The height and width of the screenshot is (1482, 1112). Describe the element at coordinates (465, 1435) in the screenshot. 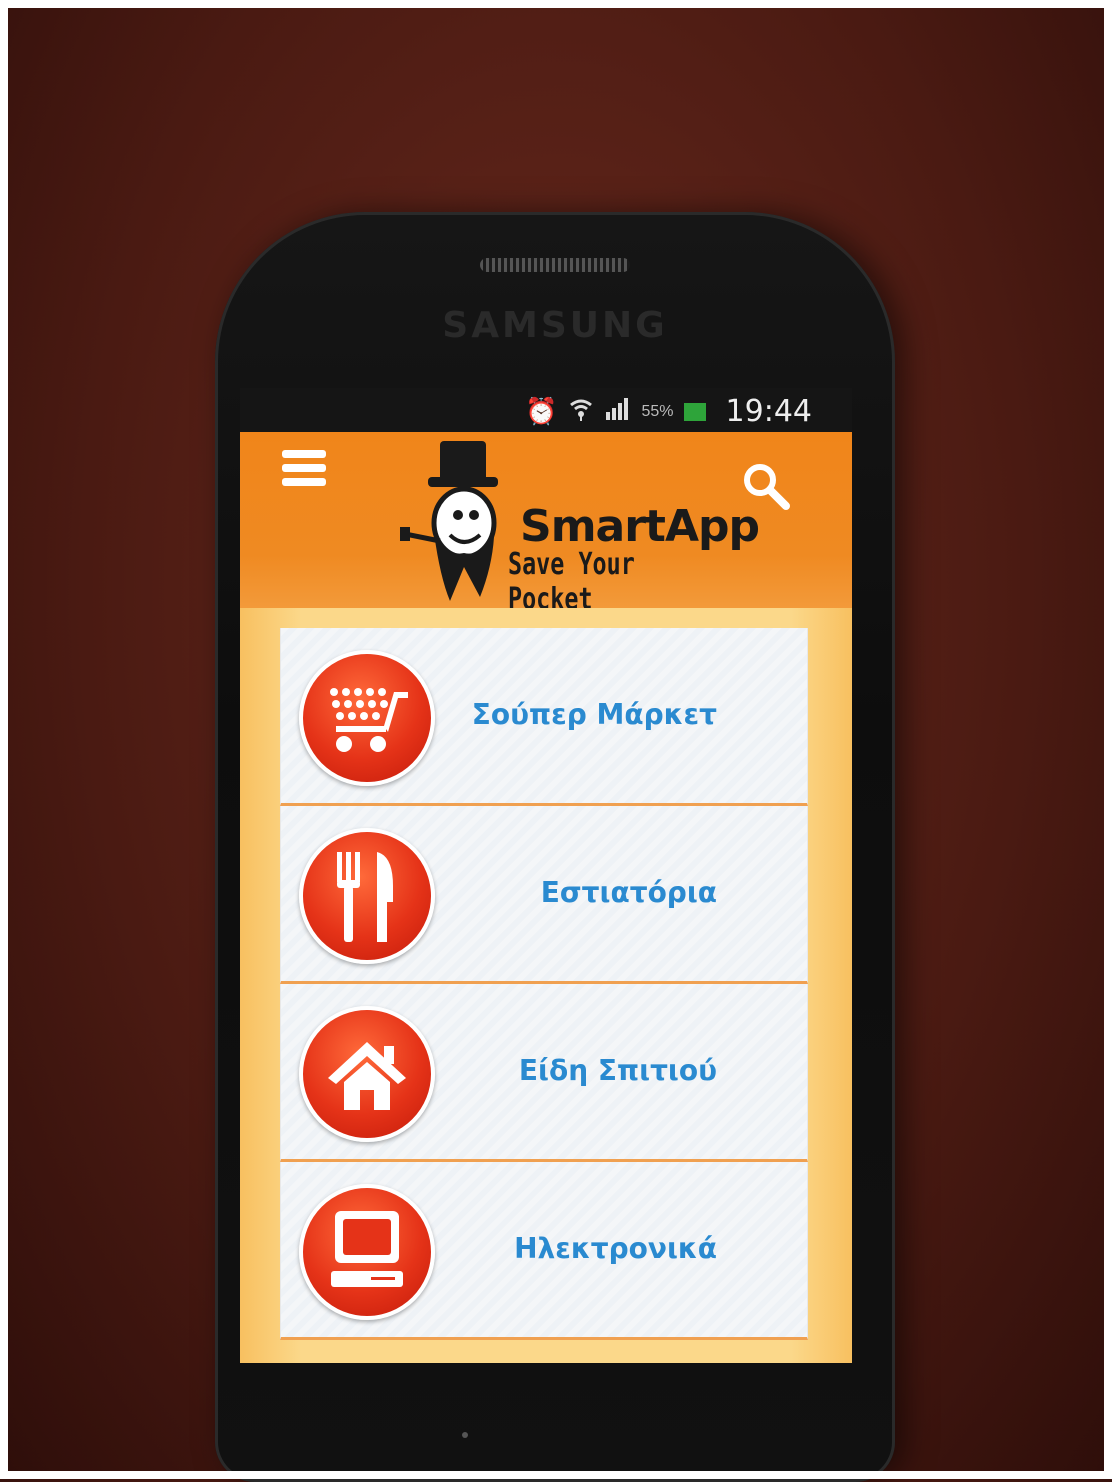

I see `home-sensor` at that location.